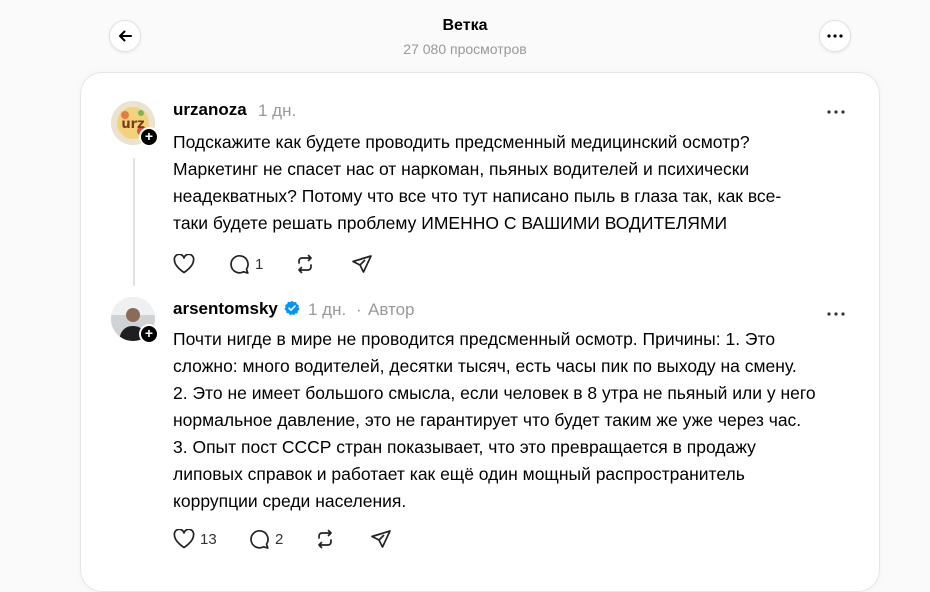 The image size is (930, 592). I want to click on reply-button: 2, so click(265, 539).